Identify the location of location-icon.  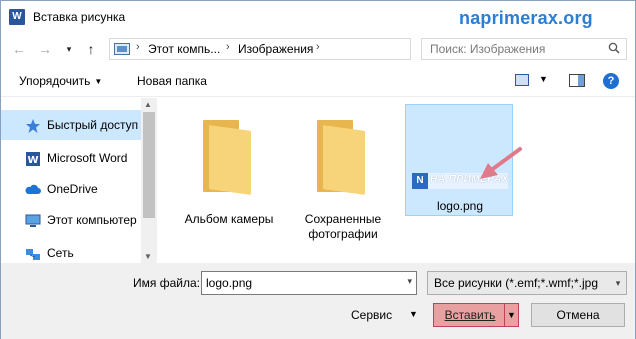
(122, 49).